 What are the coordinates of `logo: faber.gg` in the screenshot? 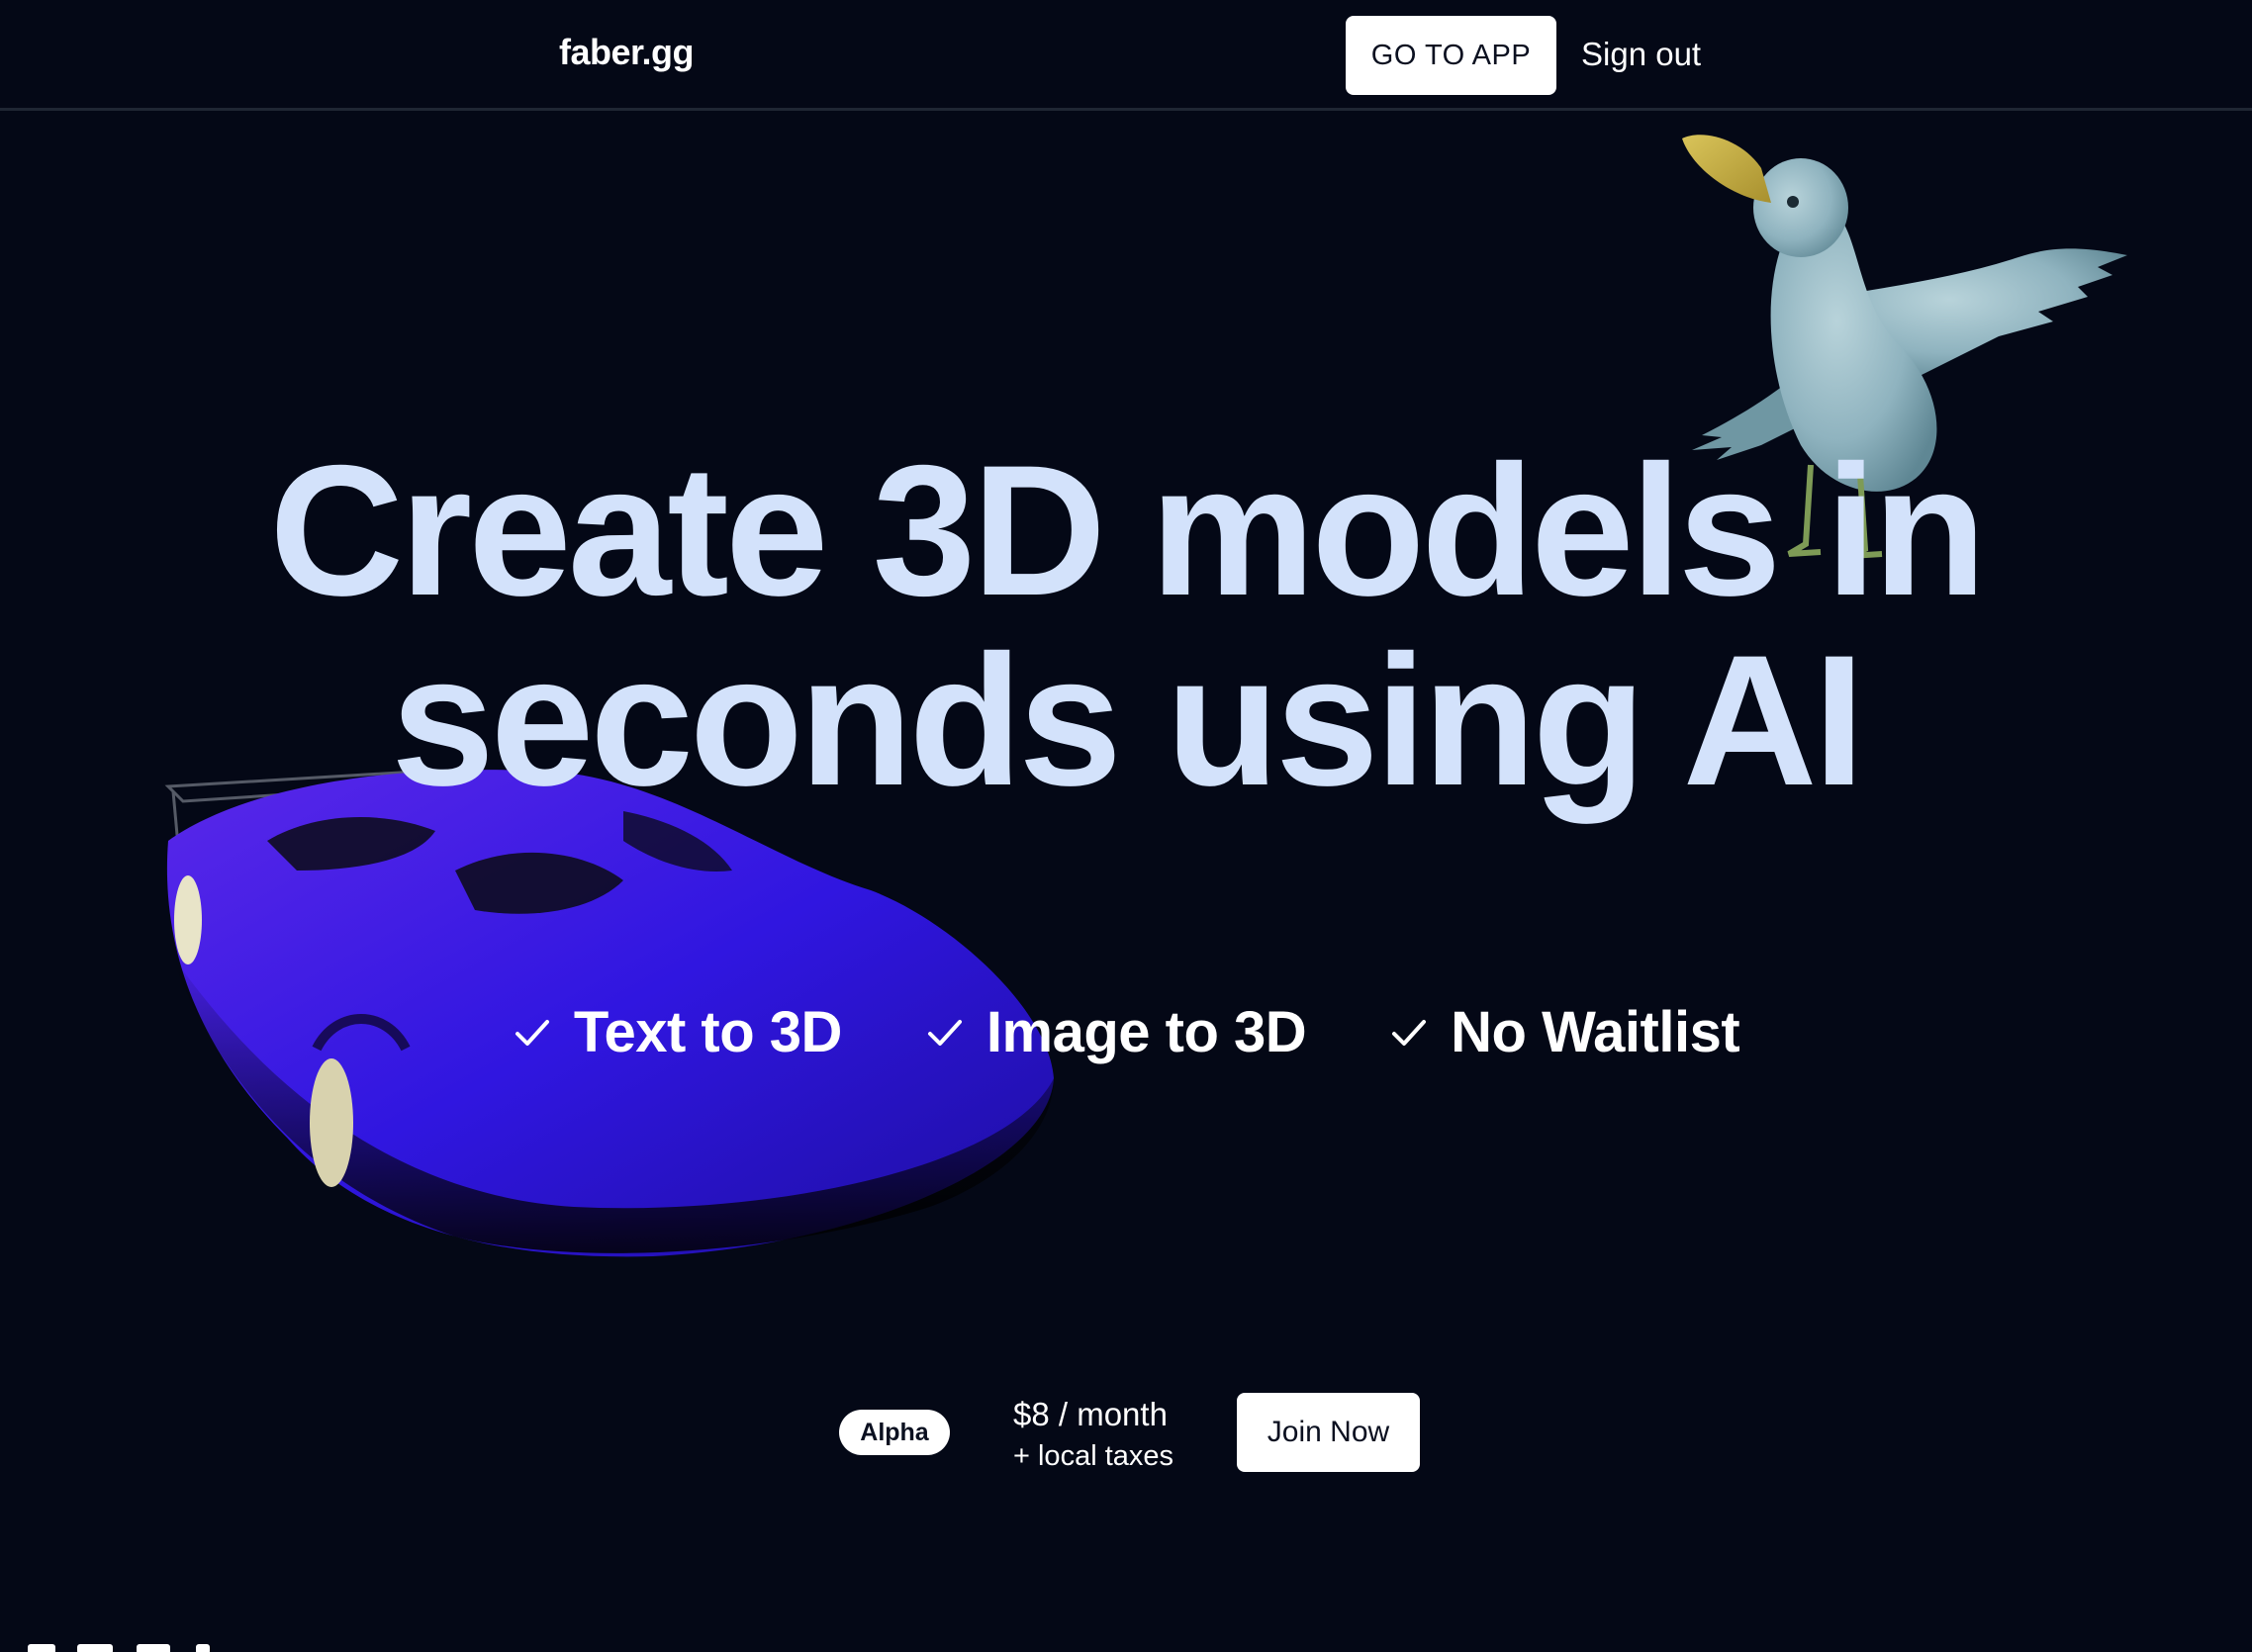 It's located at (627, 53).